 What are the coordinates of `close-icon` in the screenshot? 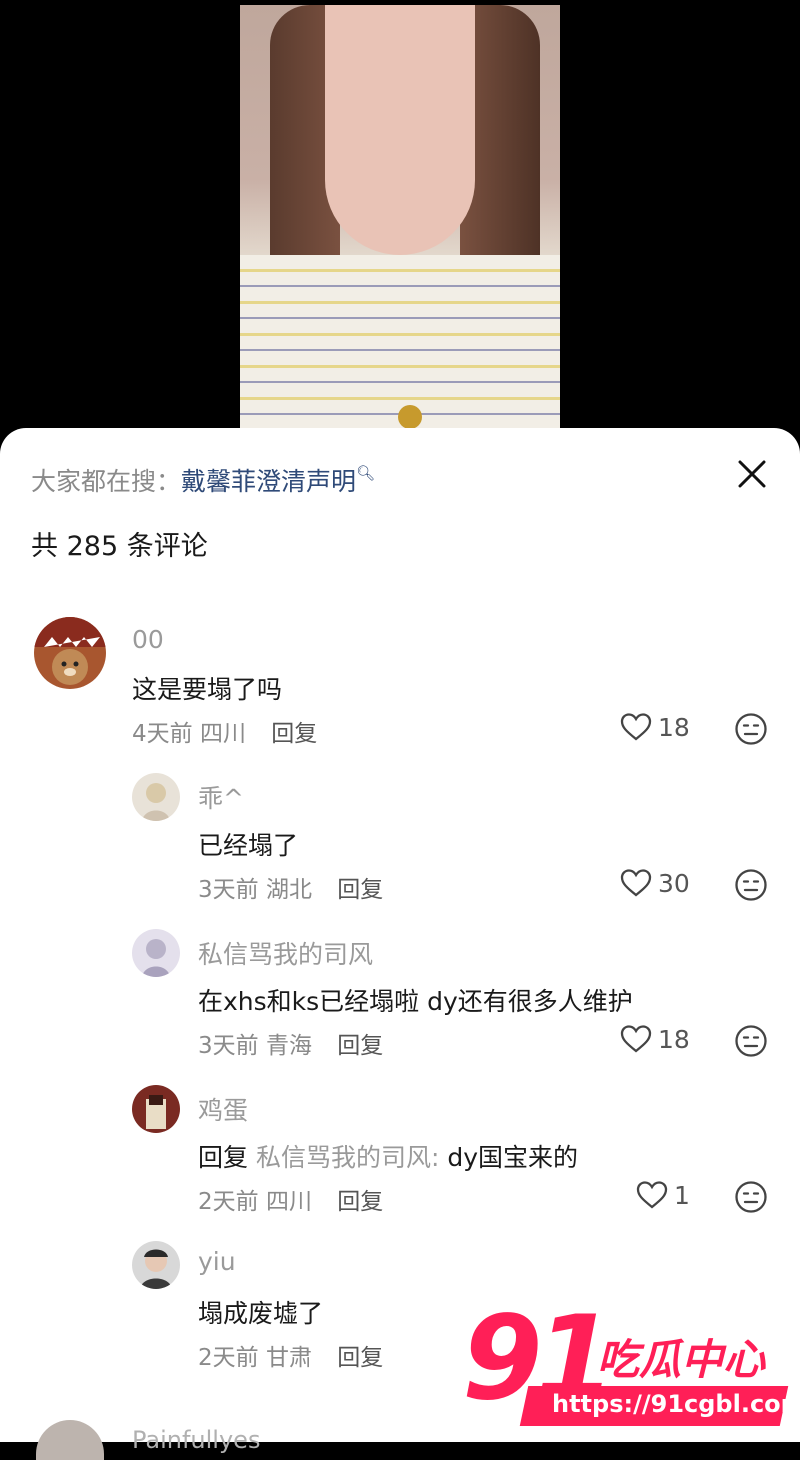 It's located at (752, 474).